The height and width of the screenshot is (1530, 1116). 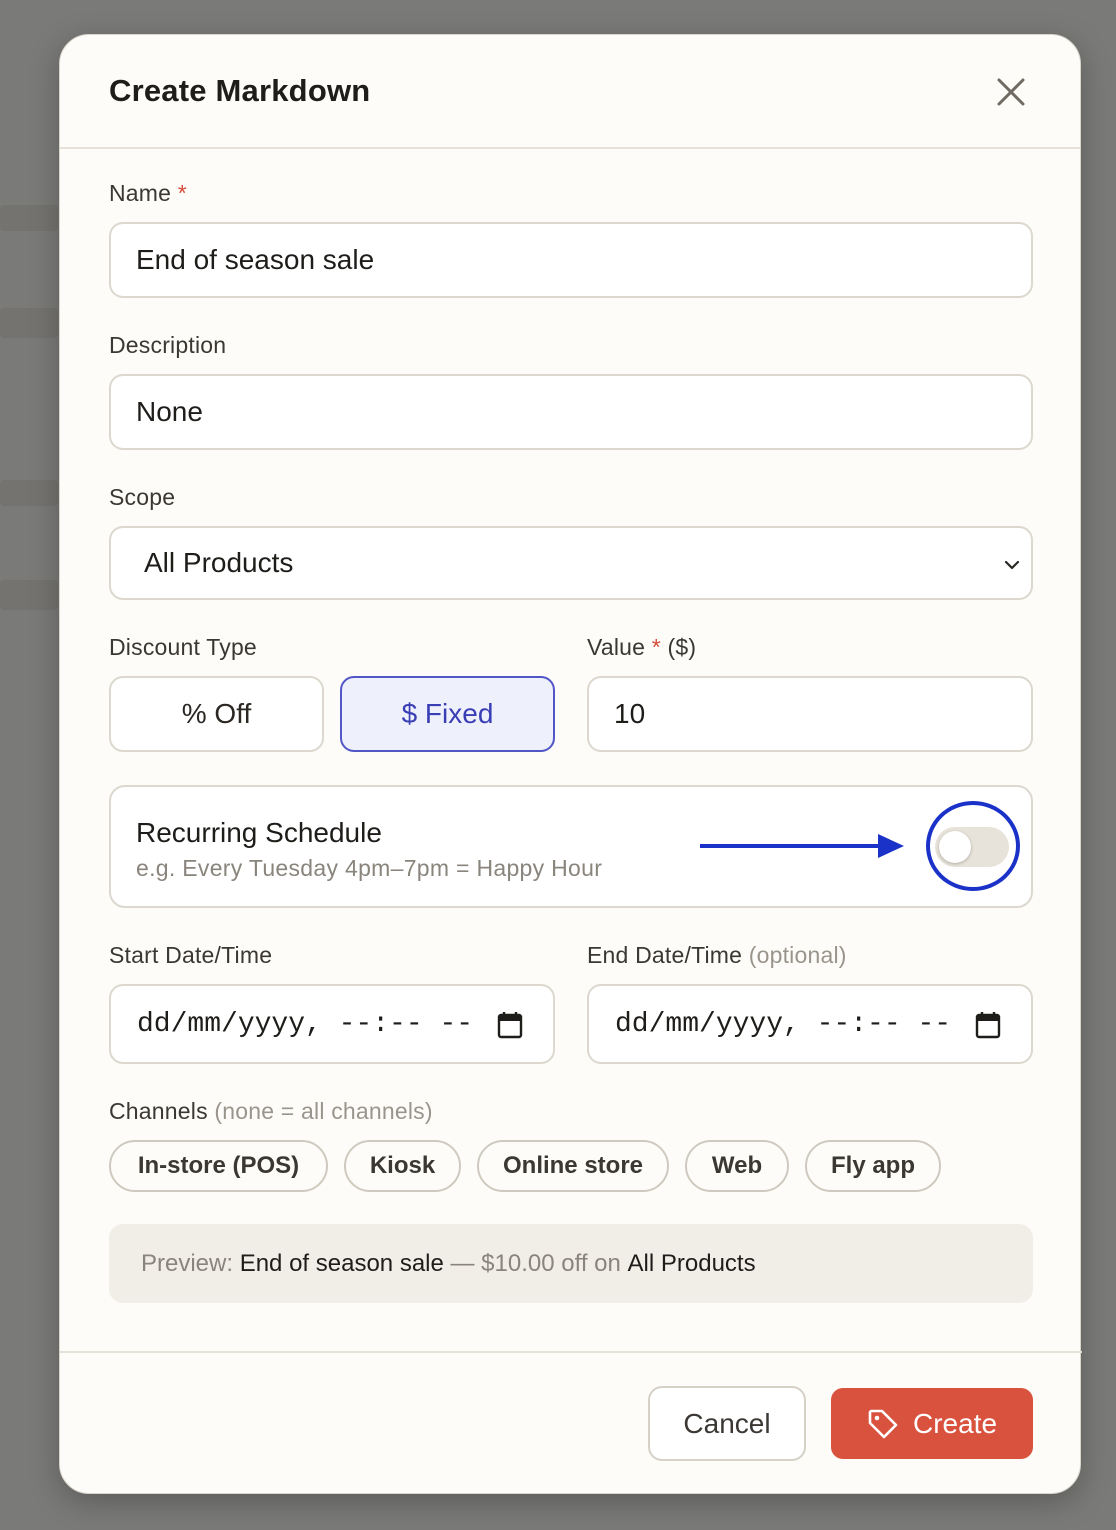 I want to click on discount-percent-option: % Off, so click(x=216, y=714).